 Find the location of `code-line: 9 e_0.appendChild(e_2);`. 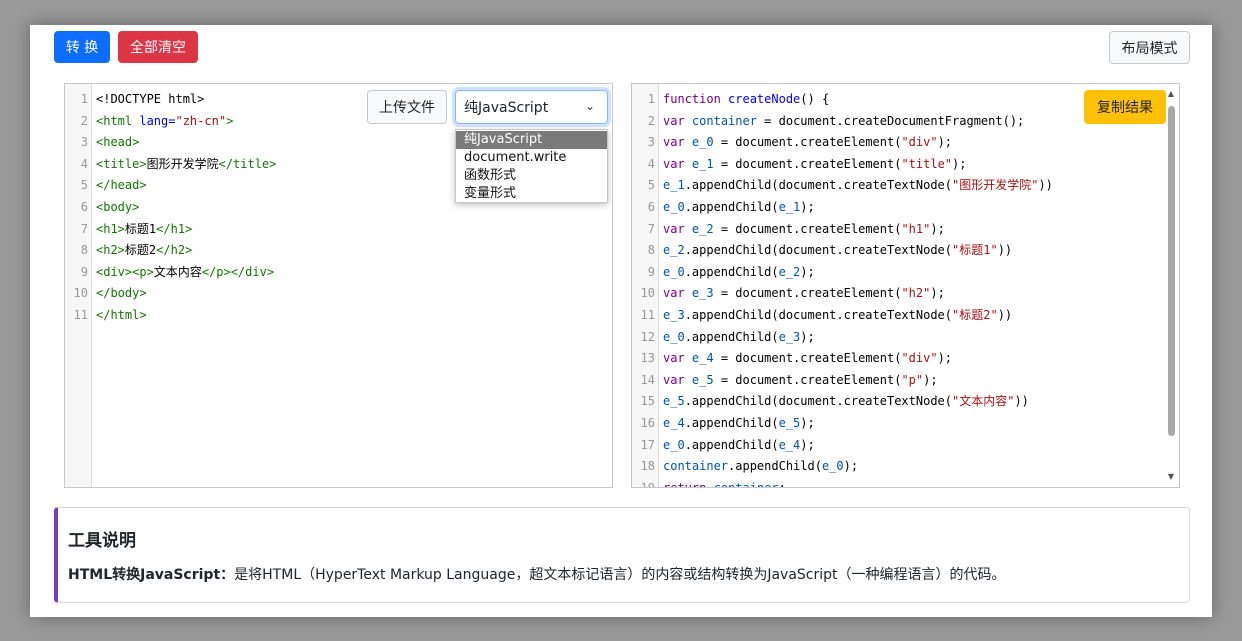

code-line: 9 e_0.appendChild(e_2); is located at coordinates (731, 271).